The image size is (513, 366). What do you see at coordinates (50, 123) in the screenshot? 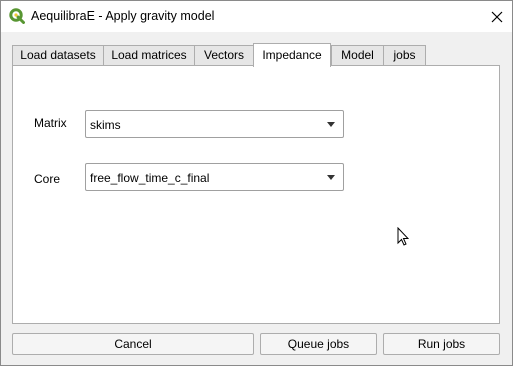
I see `matrix-label: Matrix` at bounding box center [50, 123].